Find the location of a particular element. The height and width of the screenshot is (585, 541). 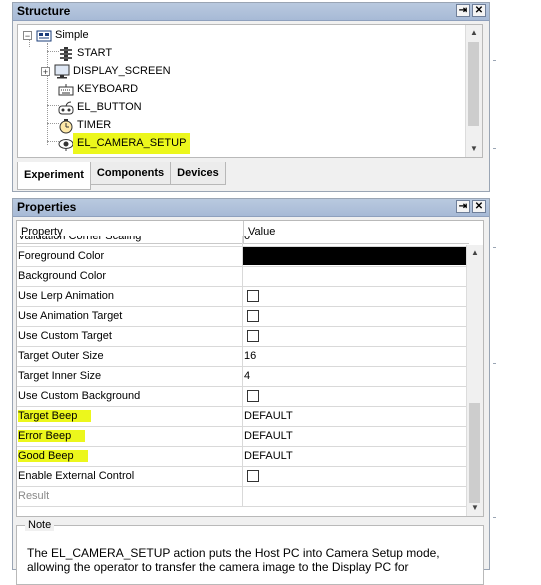

tree-item-label: DISPLAY_SCREEN is located at coordinates (122, 71).